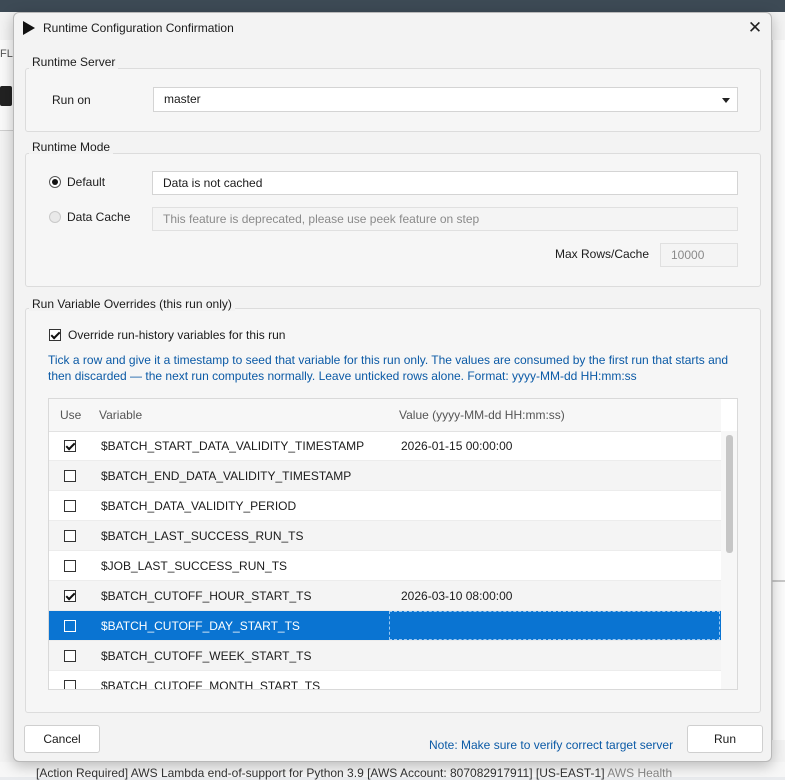  What do you see at coordinates (202, 536) in the screenshot?
I see `row-variable-name: $BATCH_LAST_SUCCESS_RUN_TS` at bounding box center [202, 536].